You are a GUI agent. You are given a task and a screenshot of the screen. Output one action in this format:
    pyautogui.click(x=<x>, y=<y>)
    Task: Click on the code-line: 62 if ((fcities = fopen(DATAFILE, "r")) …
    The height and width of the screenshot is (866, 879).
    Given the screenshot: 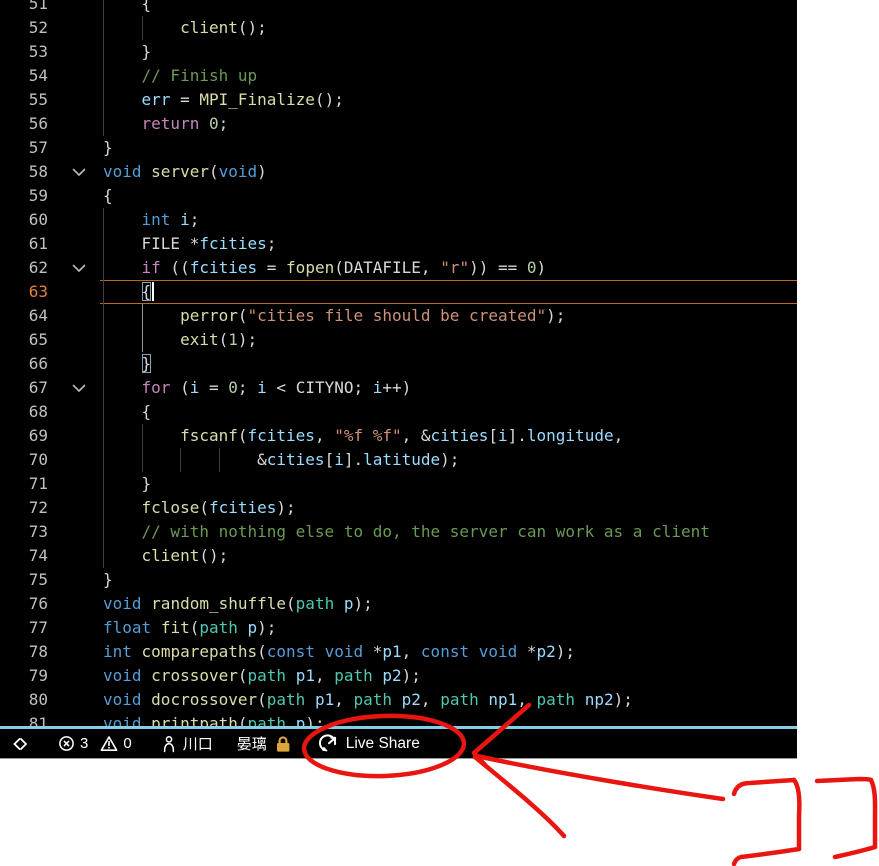 What is the action you would take?
    pyautogui.click(x=398, y=268)
    